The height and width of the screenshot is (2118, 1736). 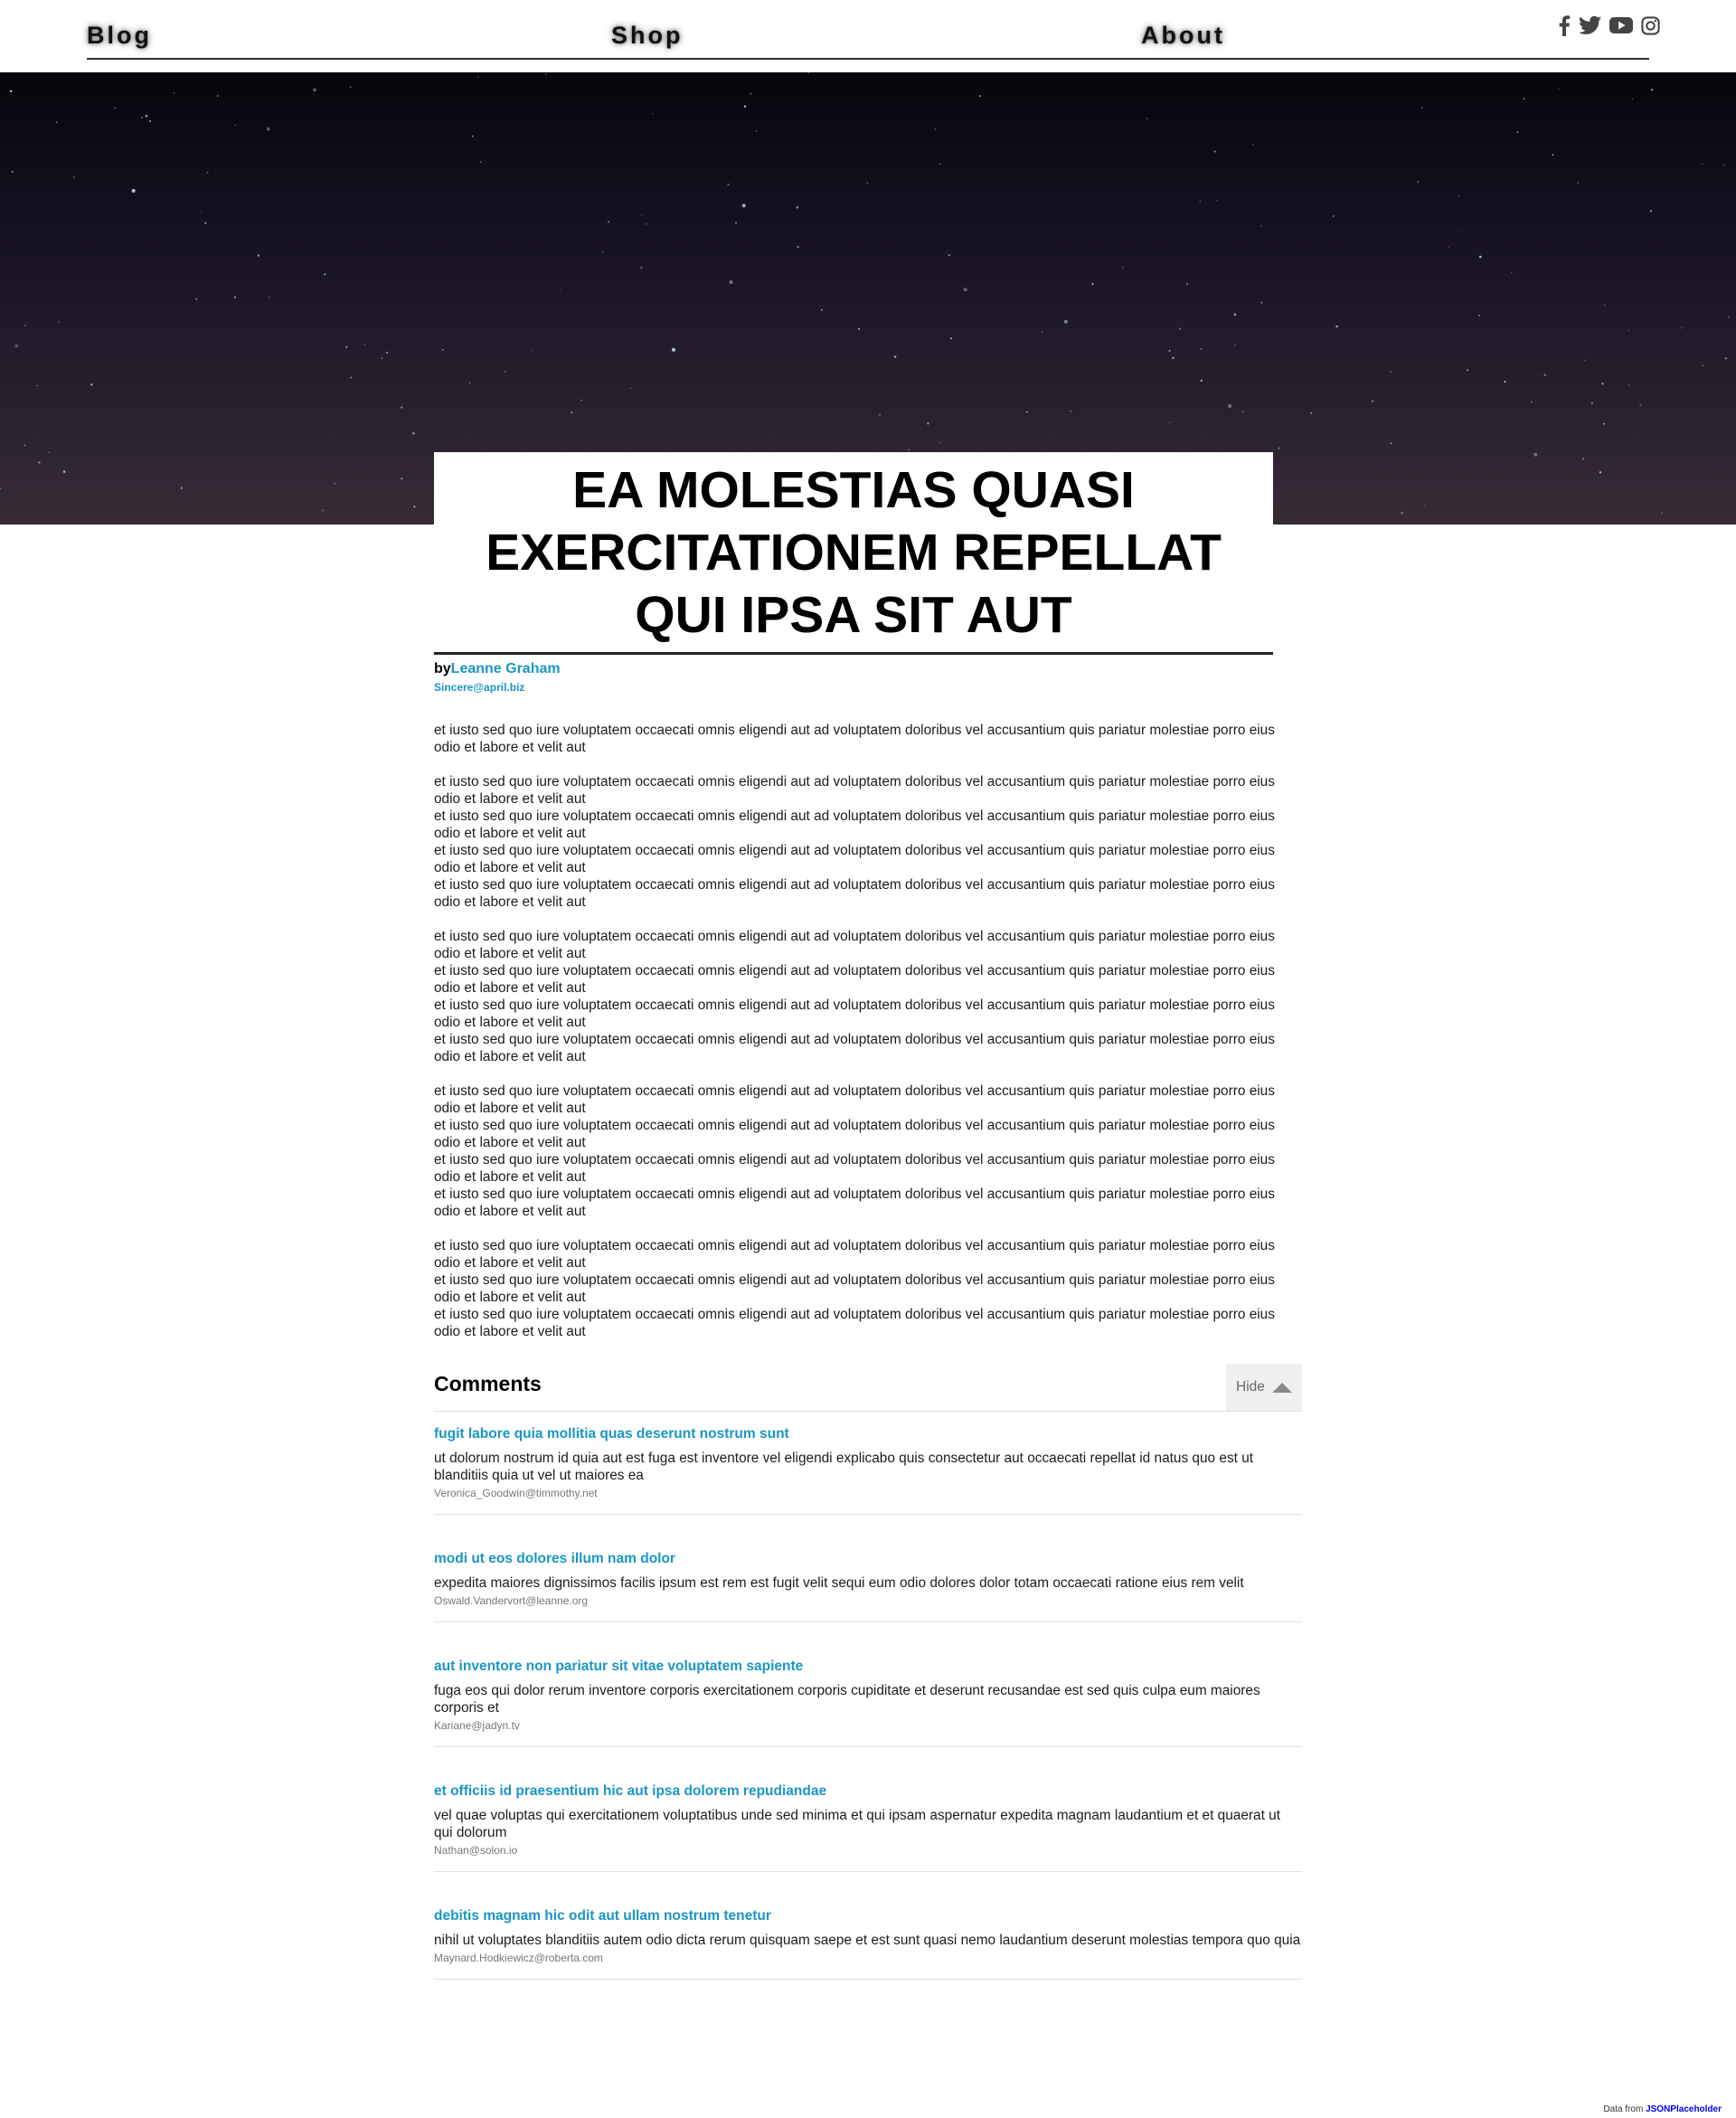 I want to click on comments-header: Comments Hide, so click(x=868, y=1388).